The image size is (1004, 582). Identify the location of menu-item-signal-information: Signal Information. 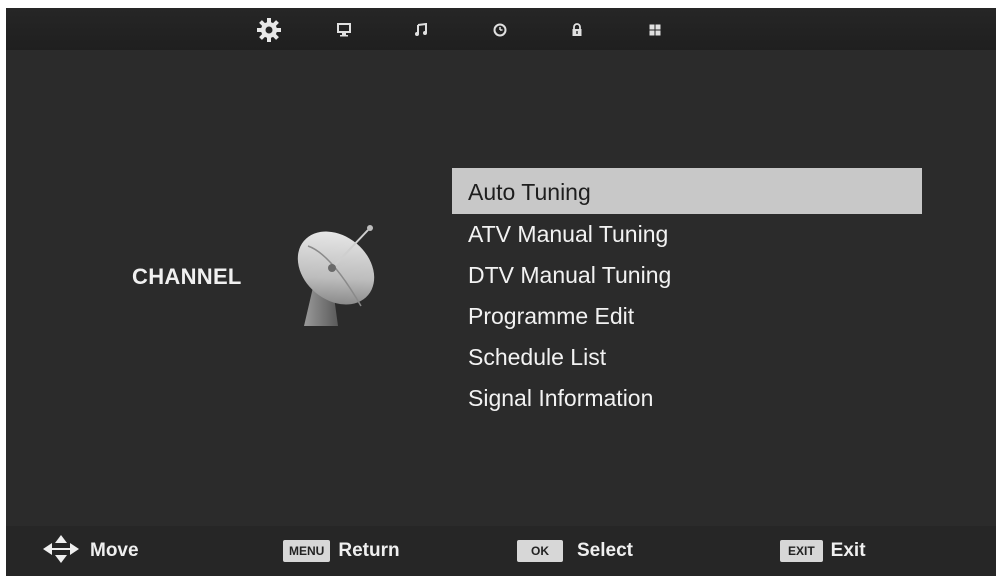
(687, 398).